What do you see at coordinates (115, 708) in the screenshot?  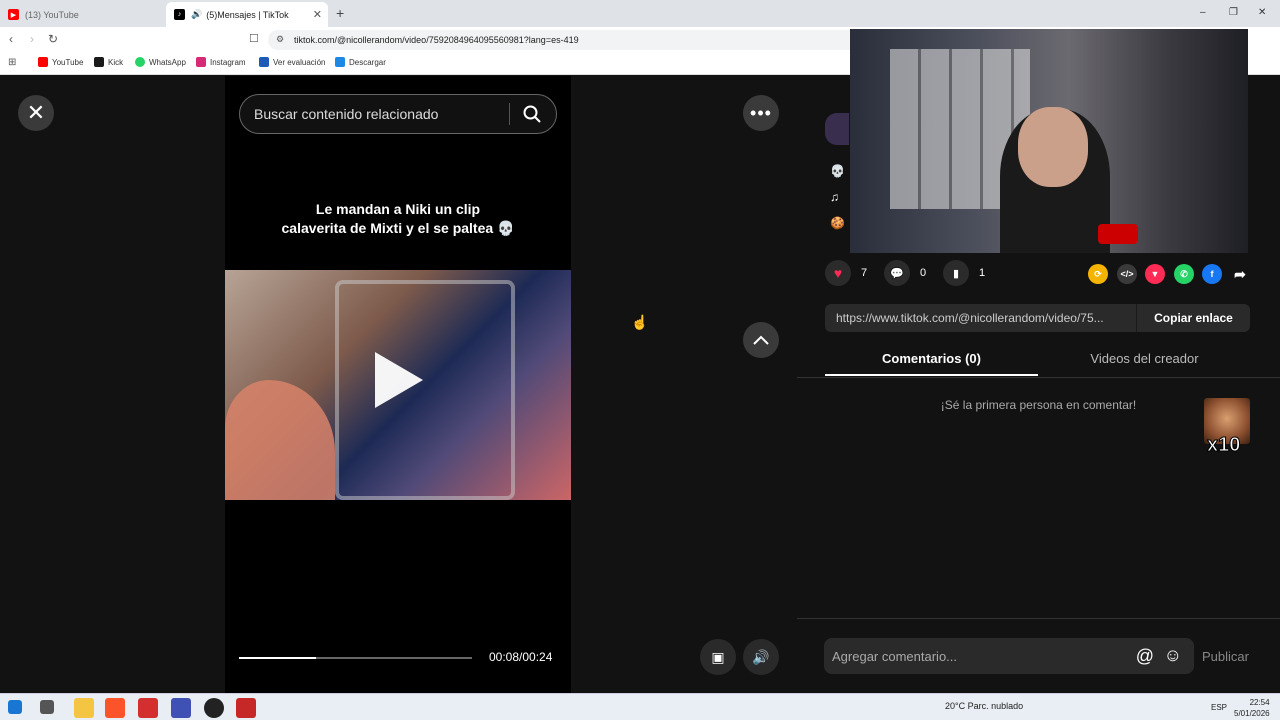 I see `brave-browser-icon` at bounding box center [115, 708].